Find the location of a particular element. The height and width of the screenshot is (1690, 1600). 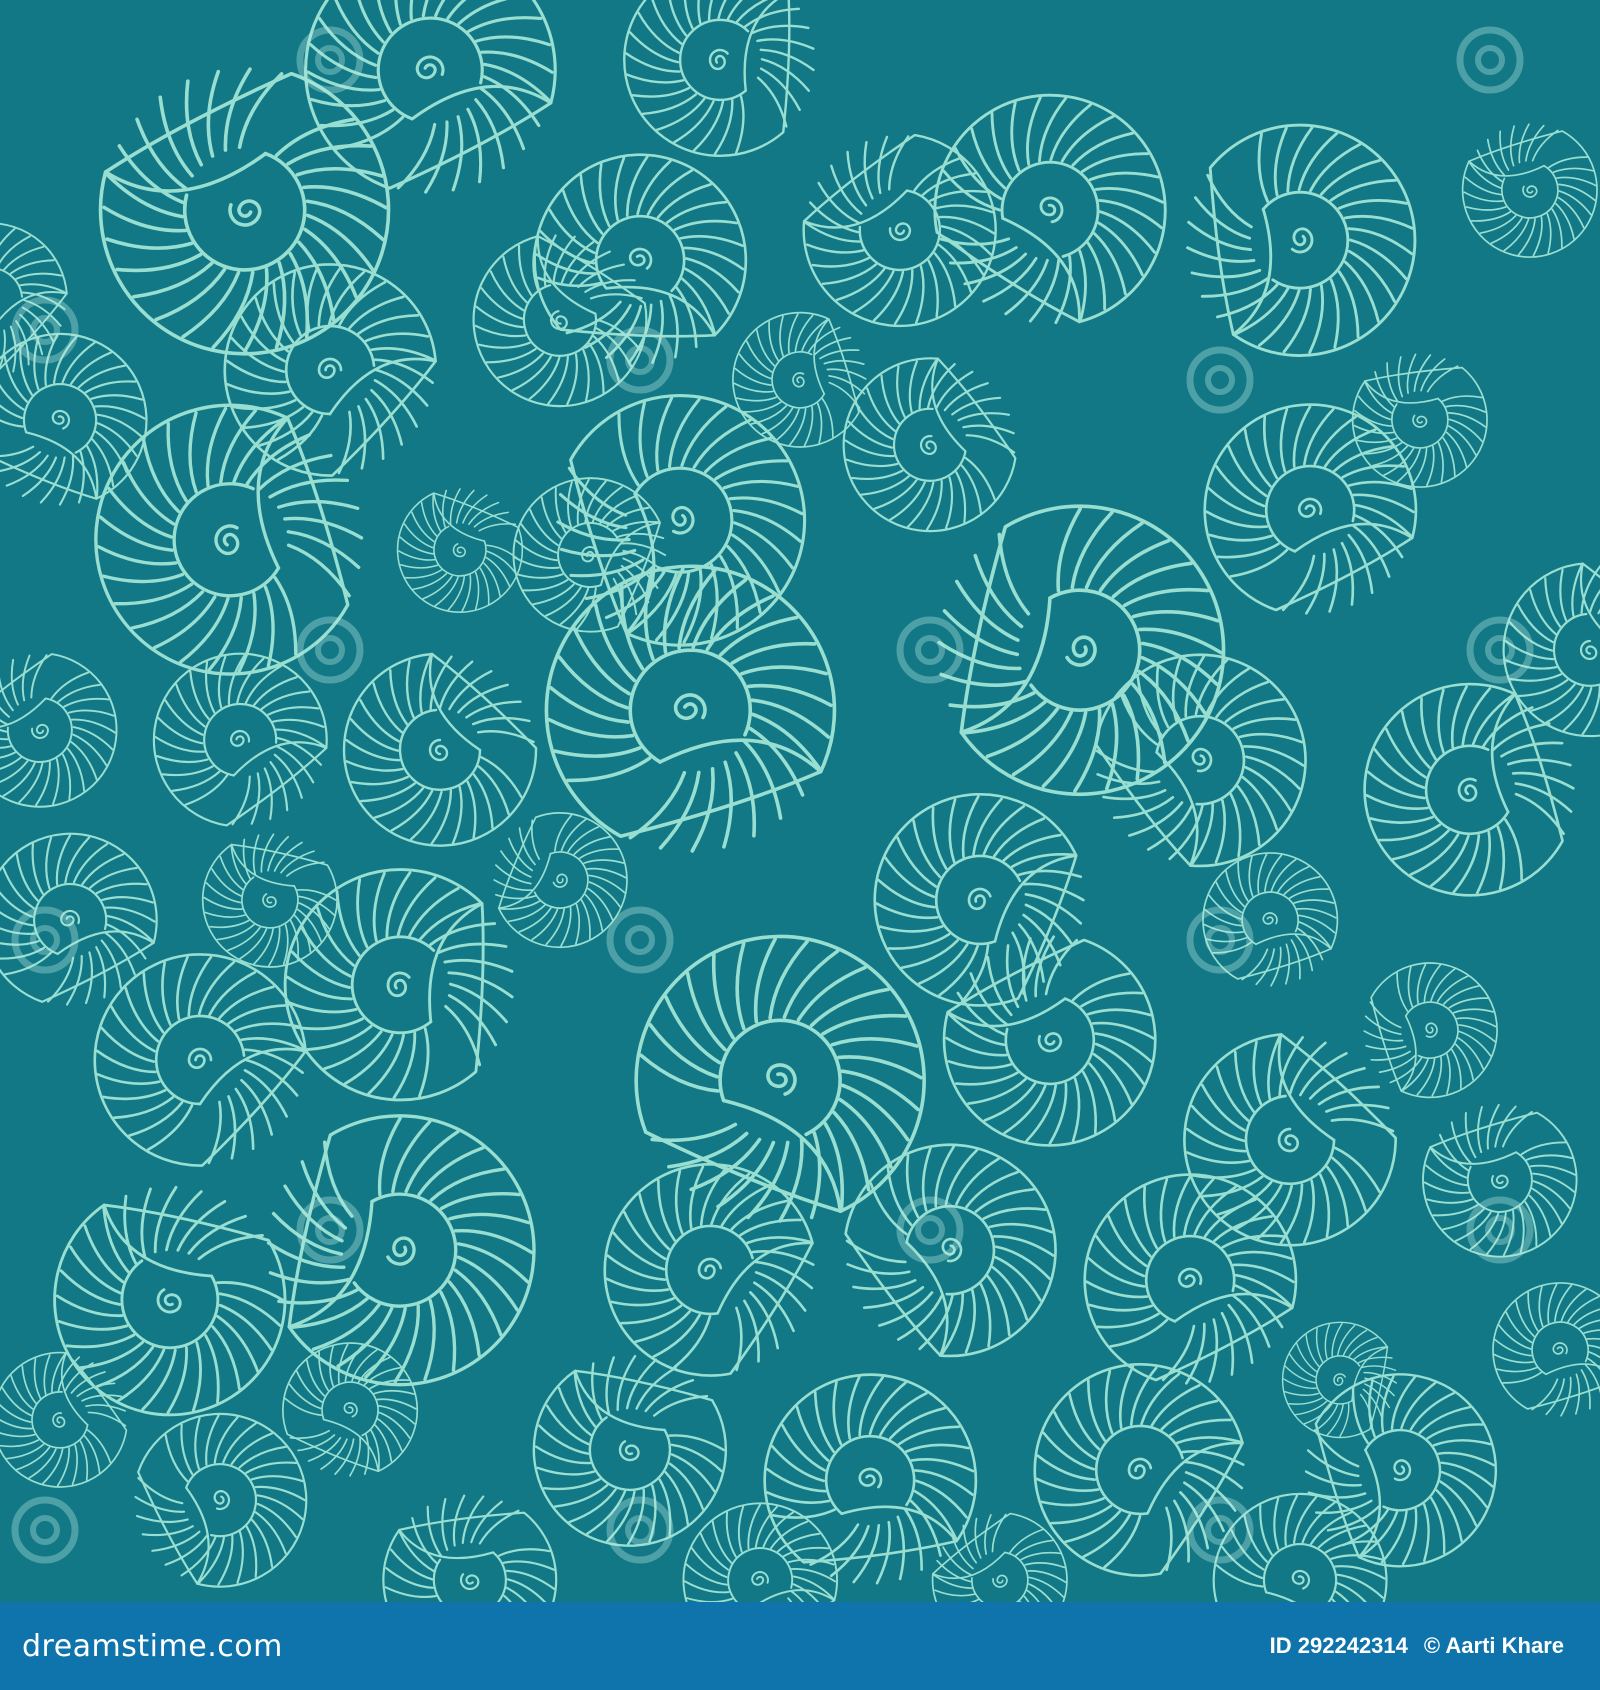

image-credit: ID 292242314 © Aarti Khare is located at coordinates (1417, 1646).